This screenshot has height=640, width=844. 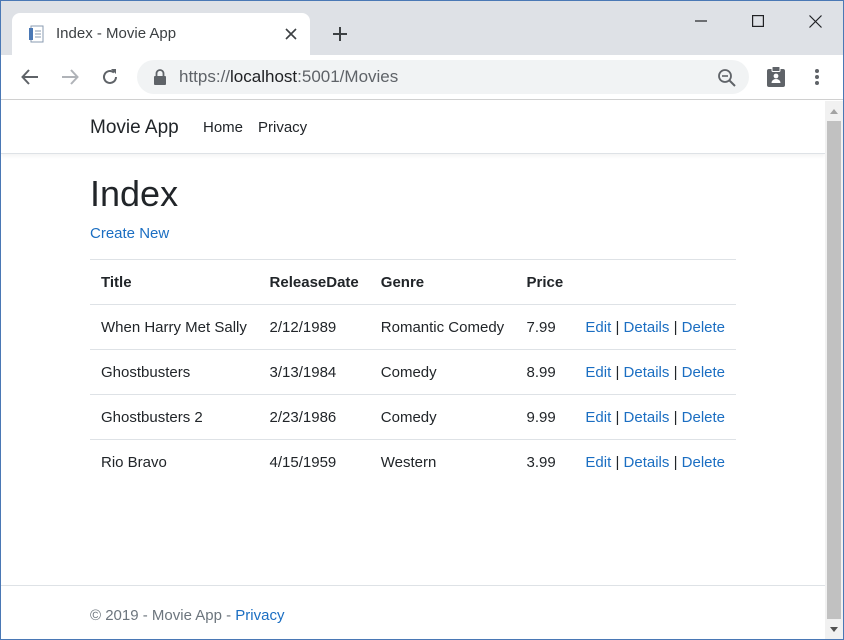 What do you see at coordinates (442, 282) in the screenshot?
I see `column-header-genre: Genre` at bounding box center [442, 282].